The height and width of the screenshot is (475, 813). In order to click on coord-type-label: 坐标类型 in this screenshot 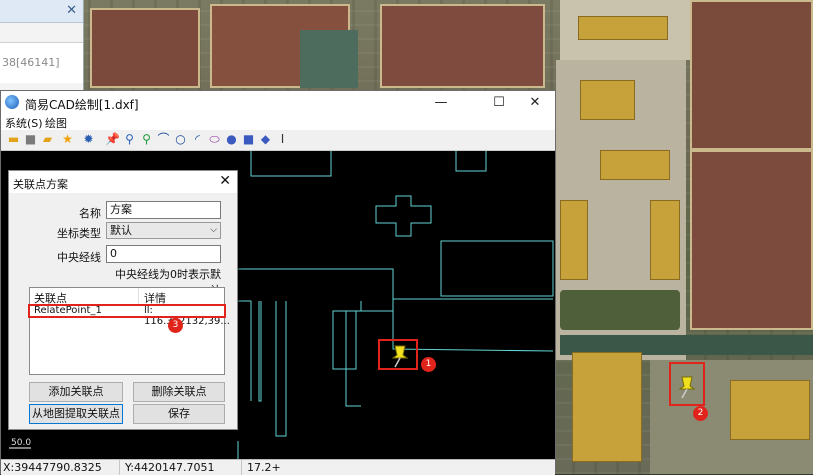, I will do `click(79, 233)`.